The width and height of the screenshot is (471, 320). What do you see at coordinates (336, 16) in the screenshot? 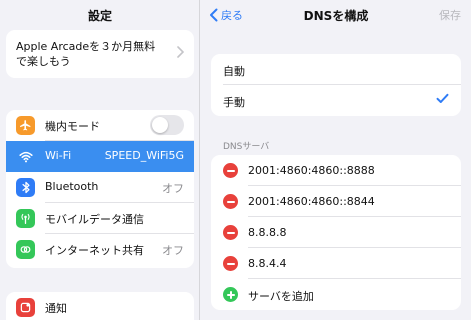
I see `page-title: DNSを構成` at bounding box center [336, 16].